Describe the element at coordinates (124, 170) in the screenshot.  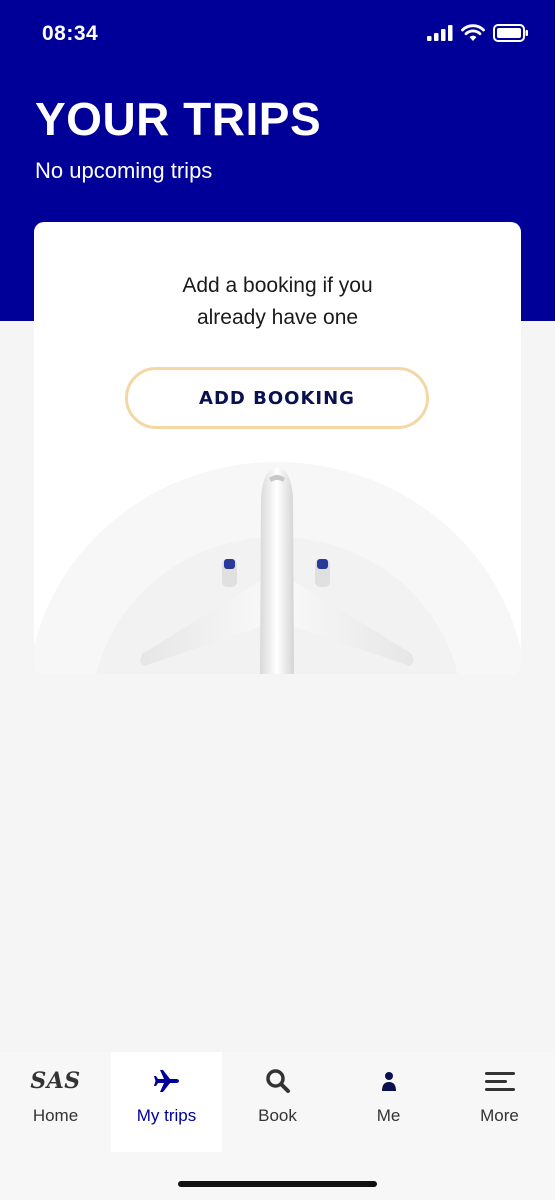
I see `page-subtitle: No upcoming trips` at that location.